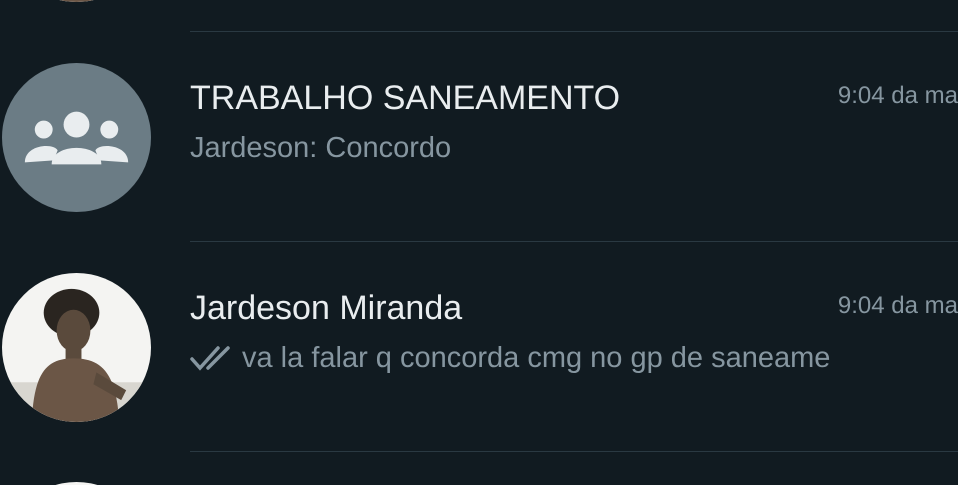 The width and height of the screenshot is (958, 485). Describe the element at coordinates (405, 98) in the screenshot. I see `chat-name: TRABALHO SANEAMENTO` at that location.